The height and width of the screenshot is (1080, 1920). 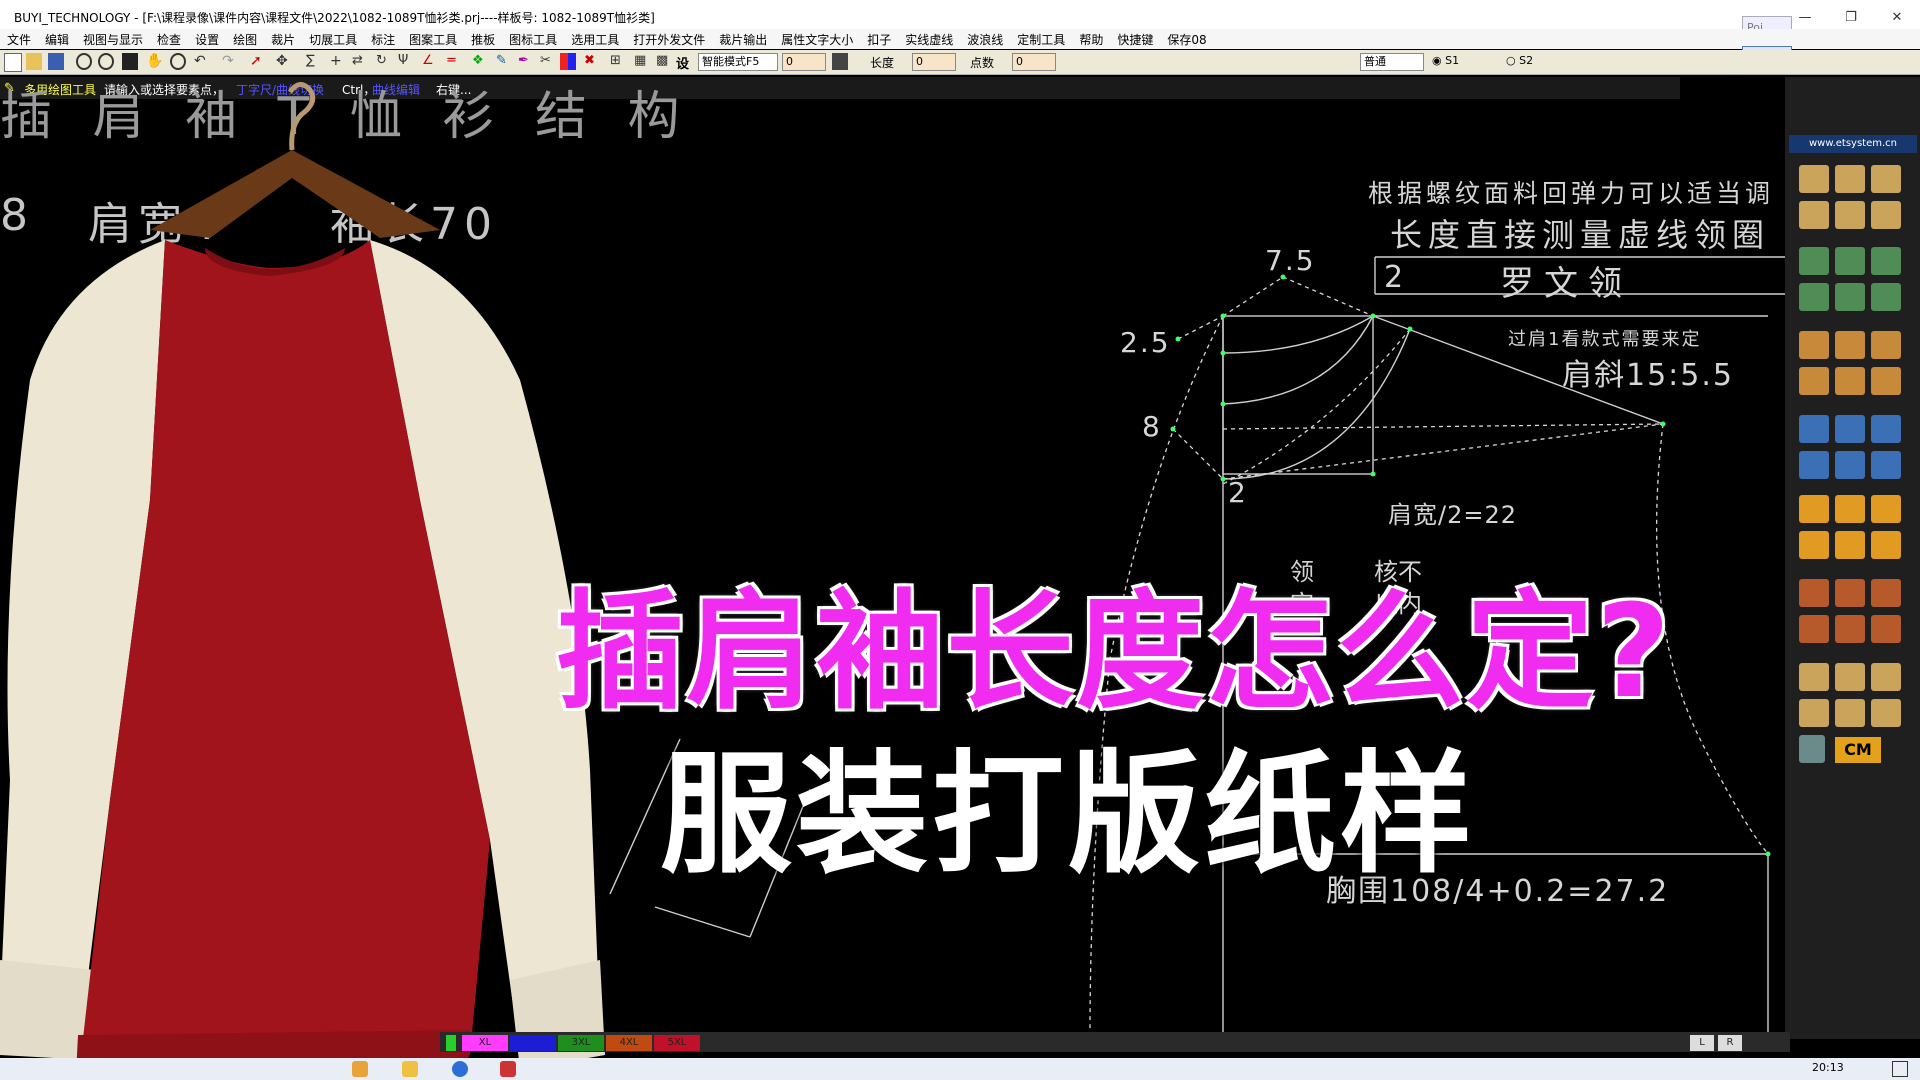 I want to click on menu-item: 保存08, so click(x=1186, y=39).